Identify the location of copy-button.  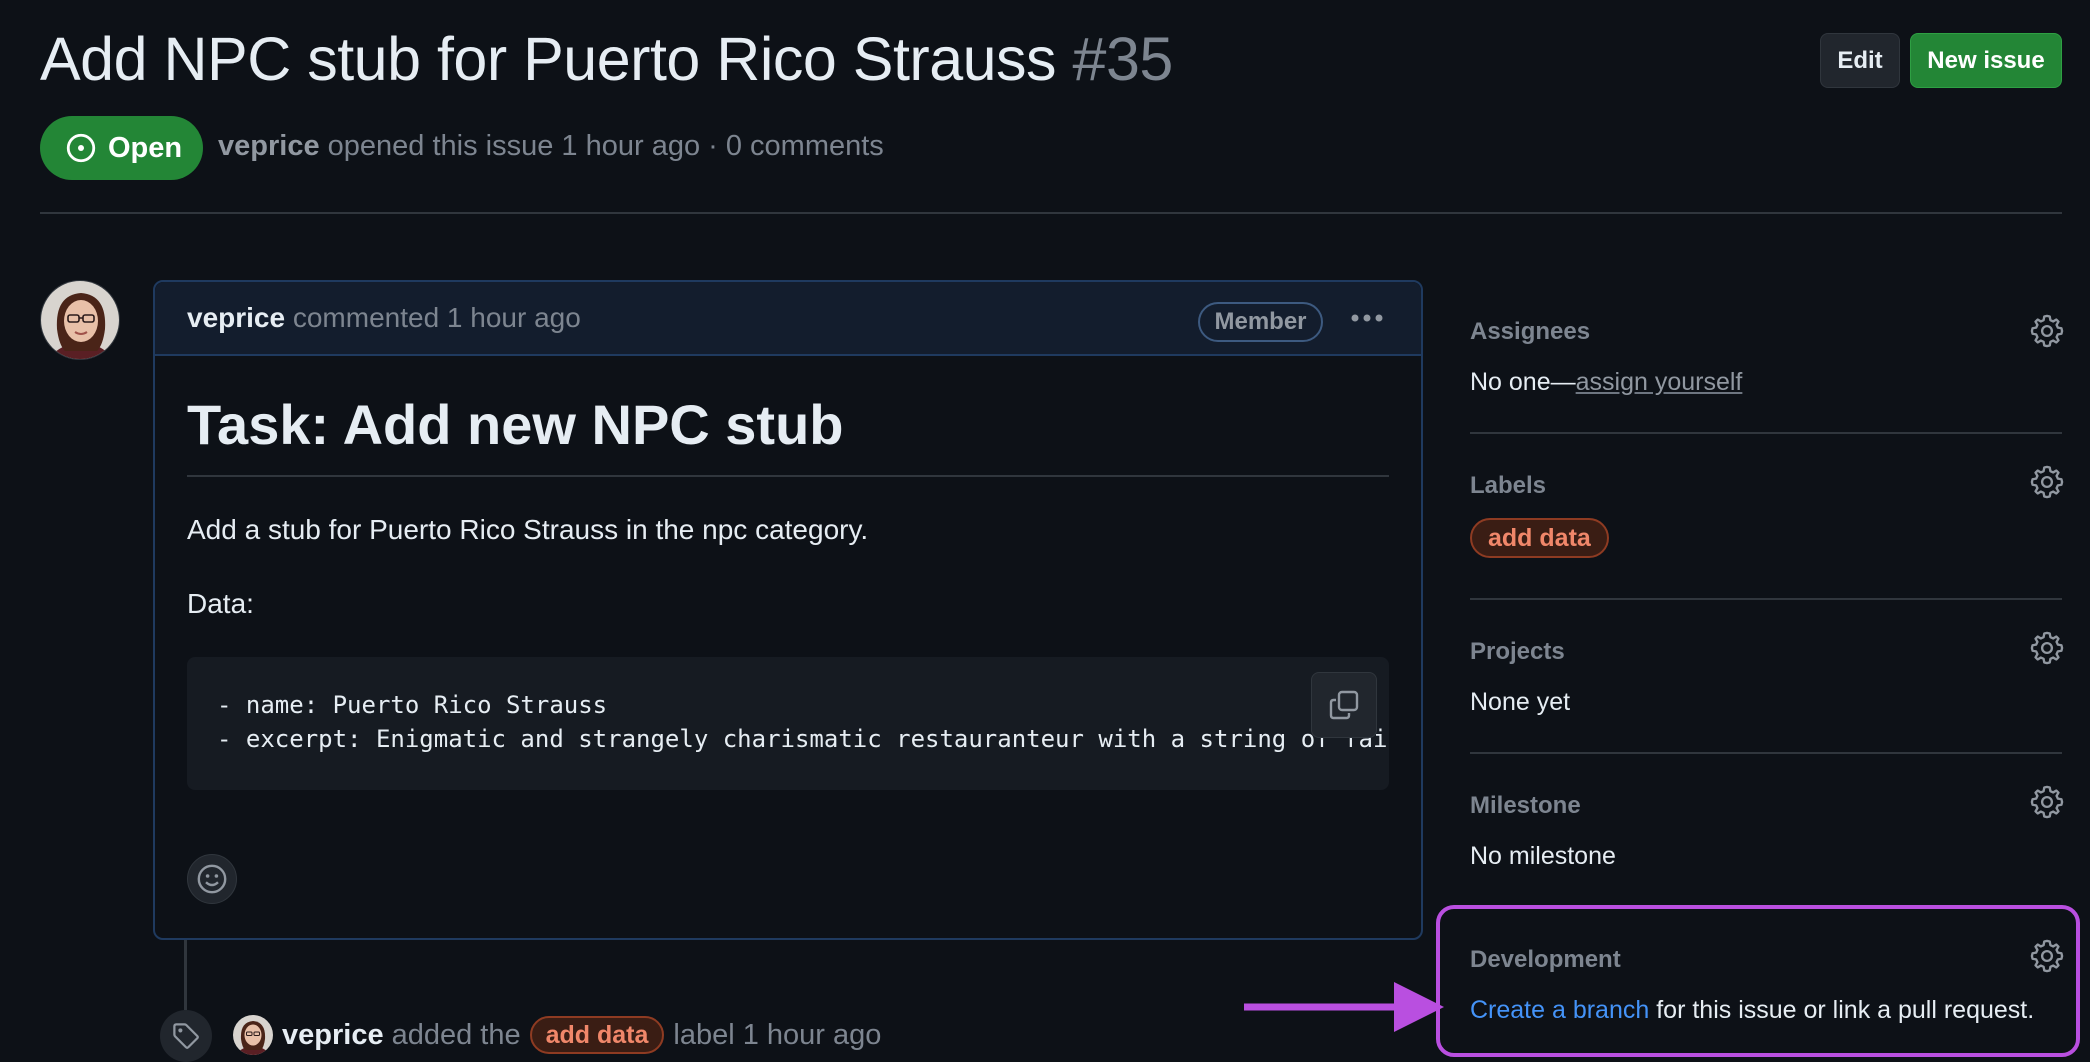
(1344, 705).